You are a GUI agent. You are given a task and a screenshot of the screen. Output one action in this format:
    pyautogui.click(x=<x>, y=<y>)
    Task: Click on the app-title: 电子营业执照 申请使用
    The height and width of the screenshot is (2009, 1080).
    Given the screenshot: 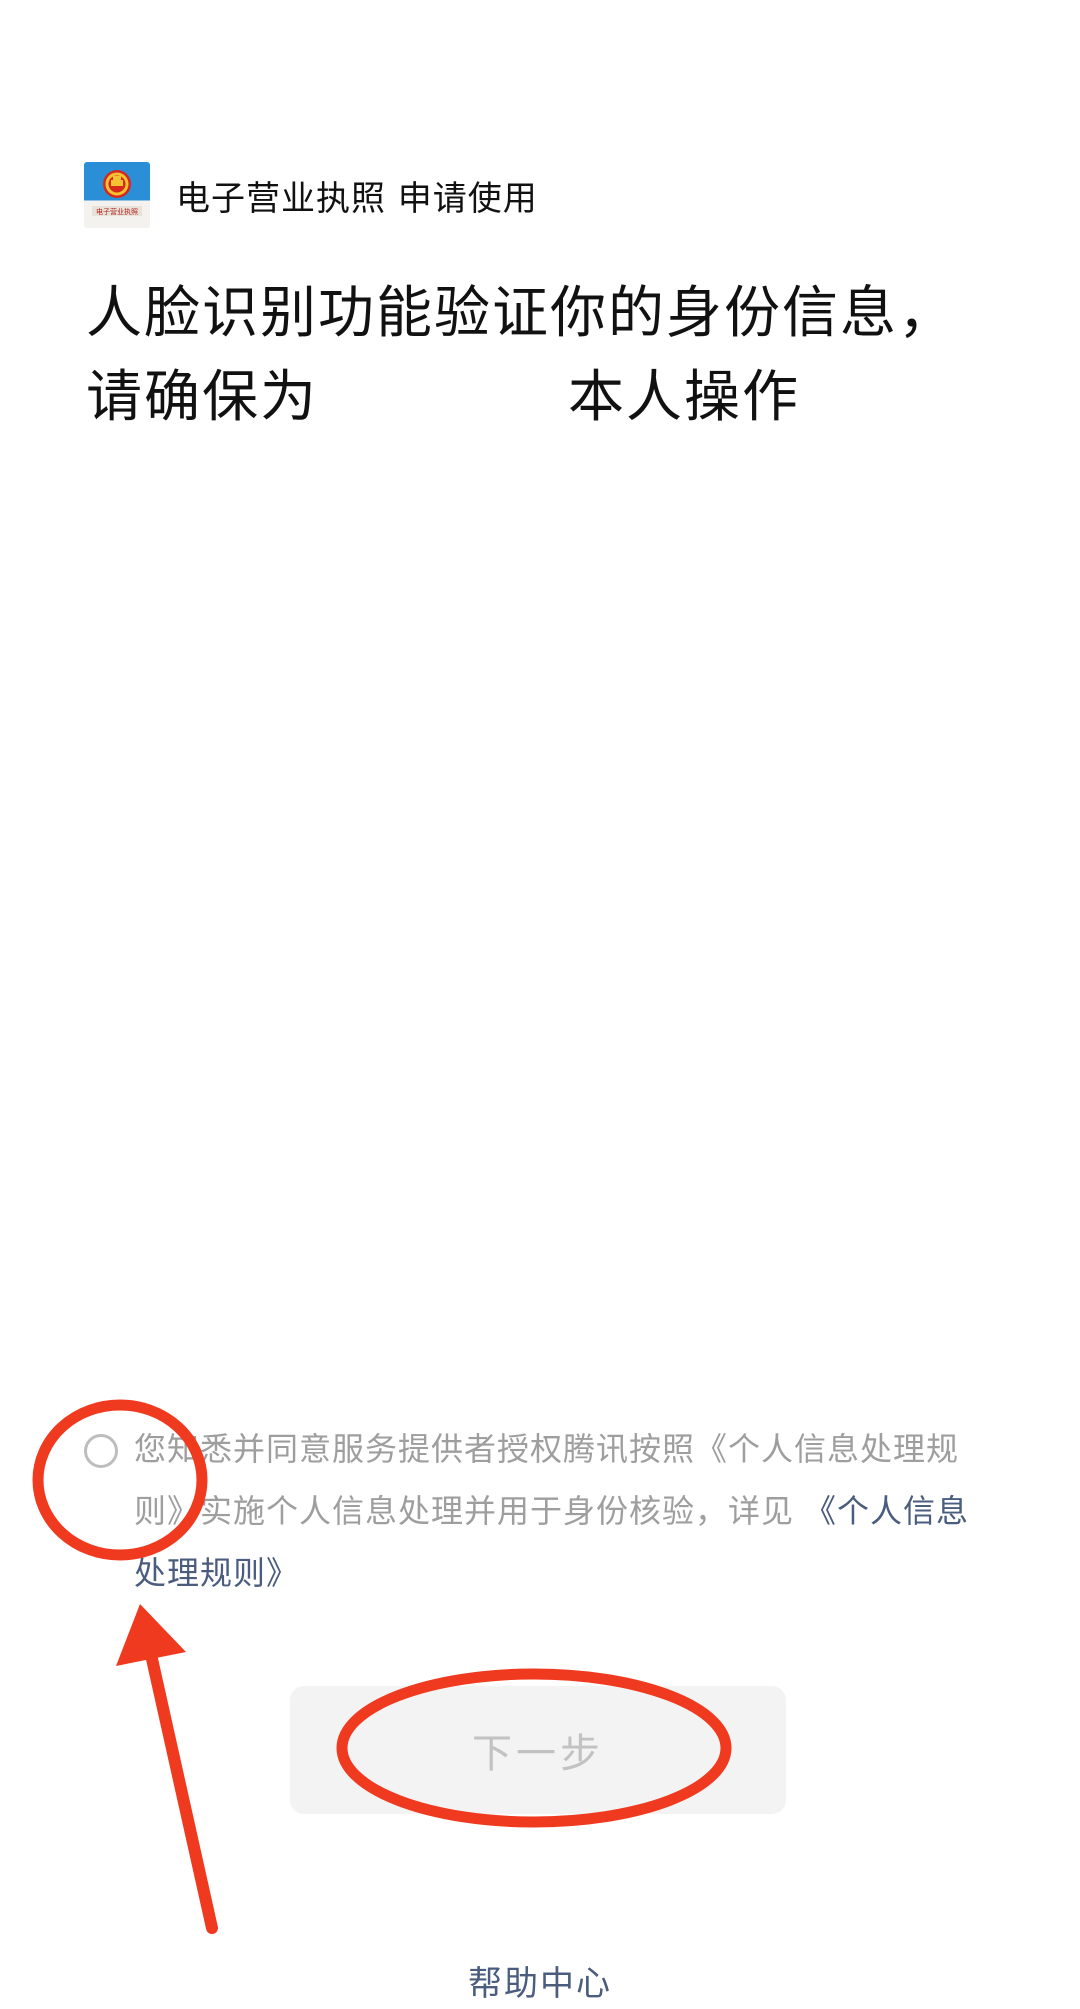 What is the action you would take?
    pyautogui.click(x=357, y=198)
    